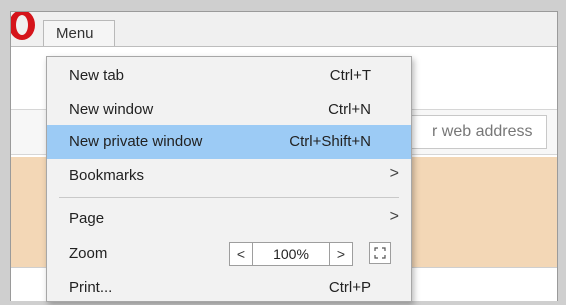 This screenshot has width=566, height=305. What do you see at coordinates (24, 26) in the screenshot?
I see `opera-logo-icon` at bounding box center [24, 26].